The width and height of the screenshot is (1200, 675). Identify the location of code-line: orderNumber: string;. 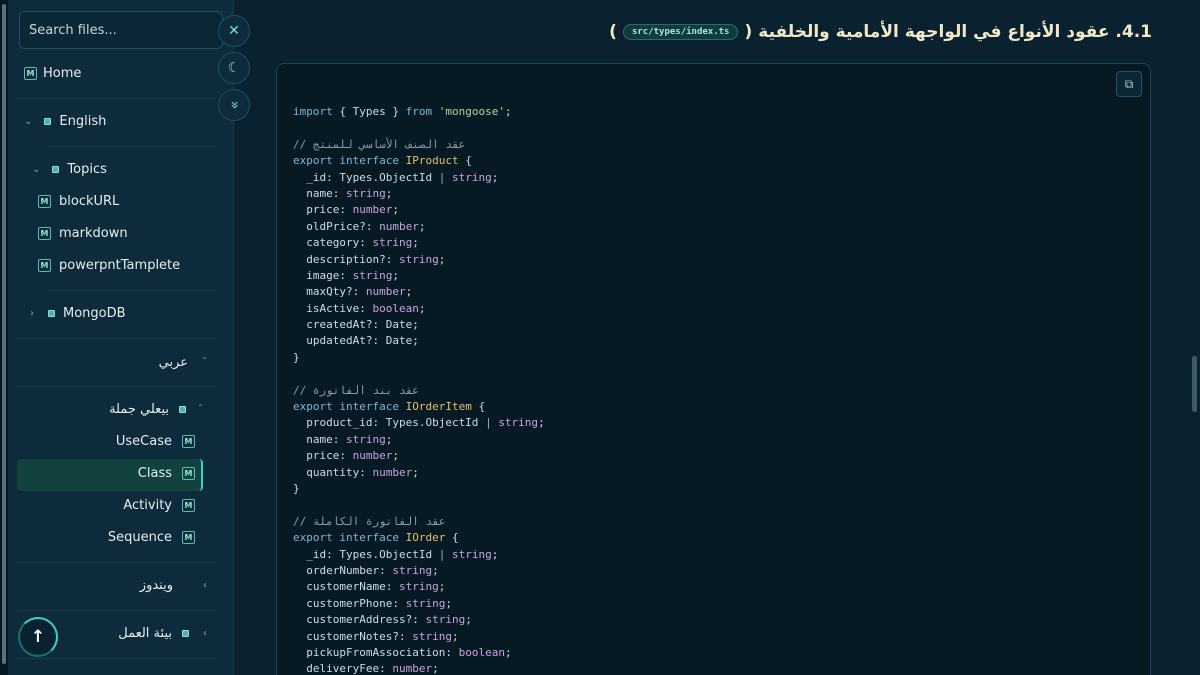
(419, 571).